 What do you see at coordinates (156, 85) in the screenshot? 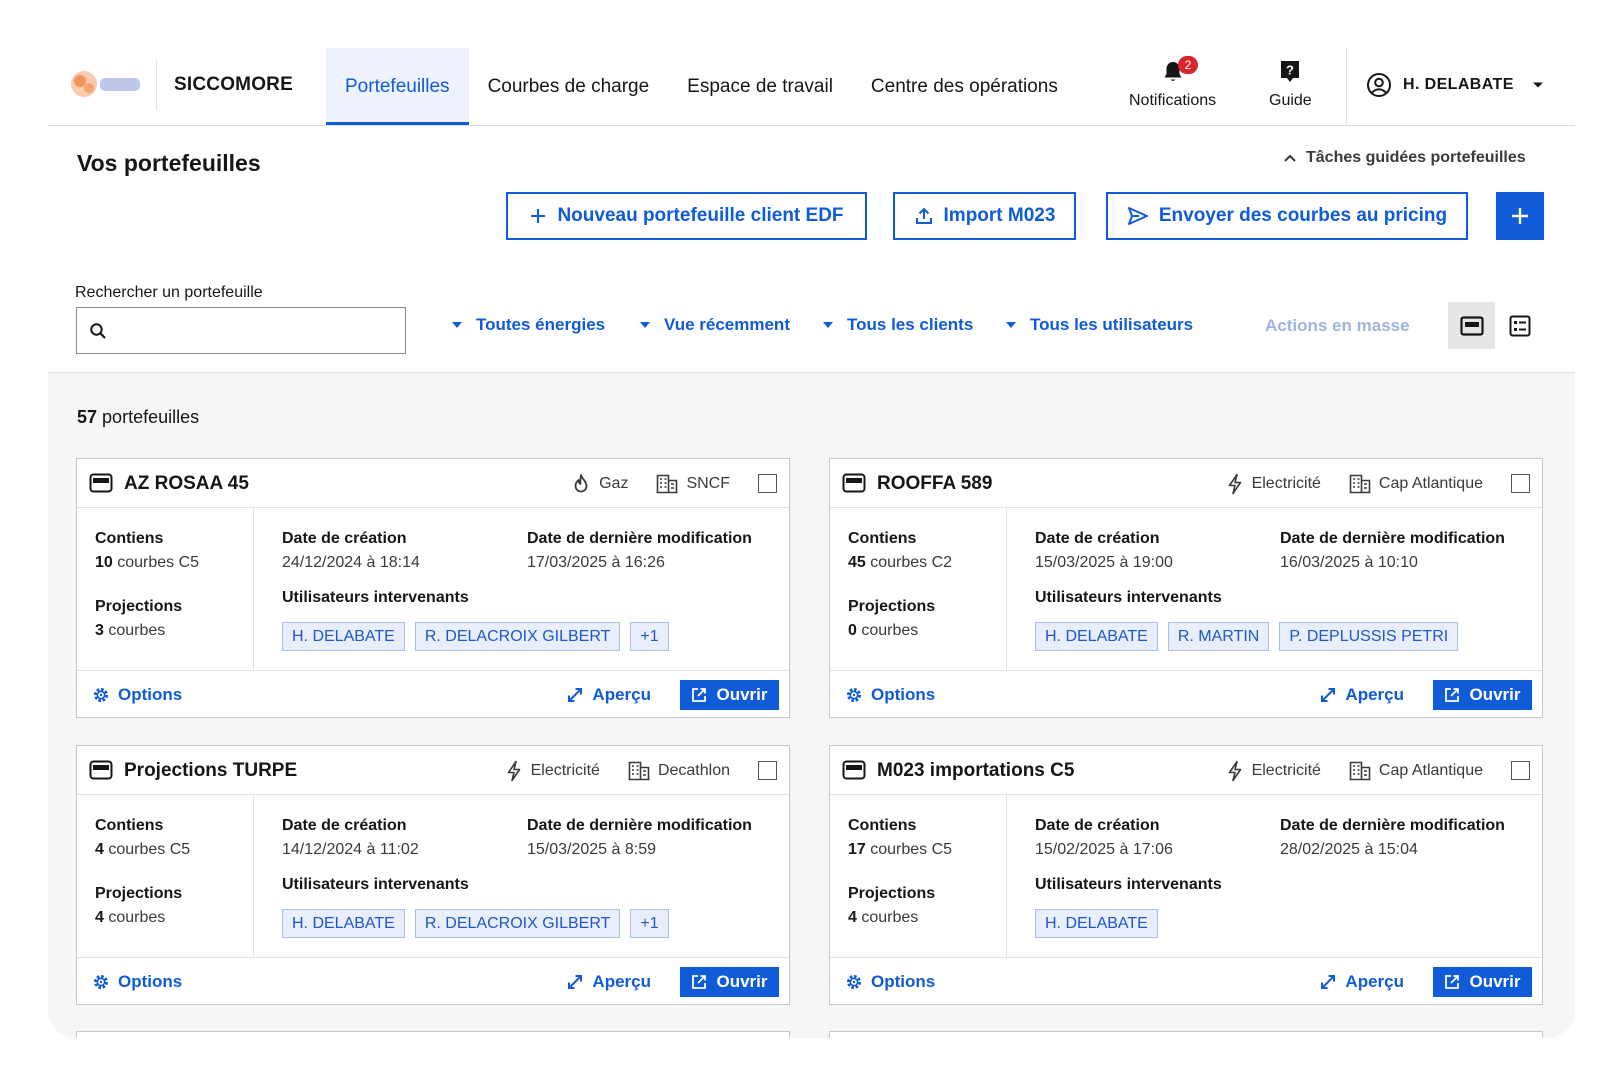
I see `logo-separator` at bounding box center [156, 85].